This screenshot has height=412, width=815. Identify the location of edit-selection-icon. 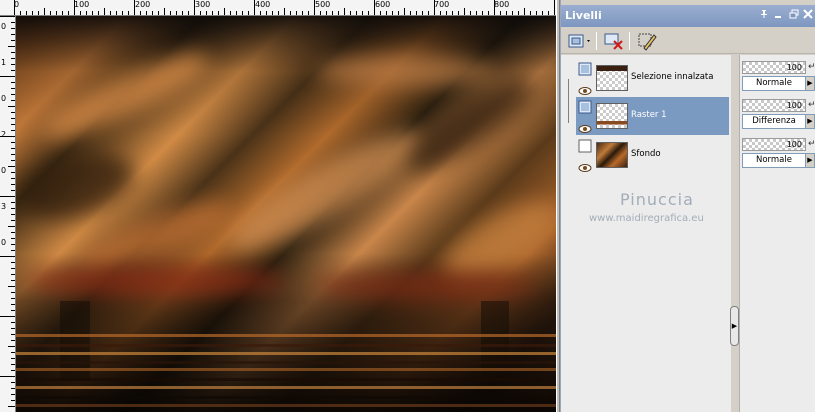
(646, 41).